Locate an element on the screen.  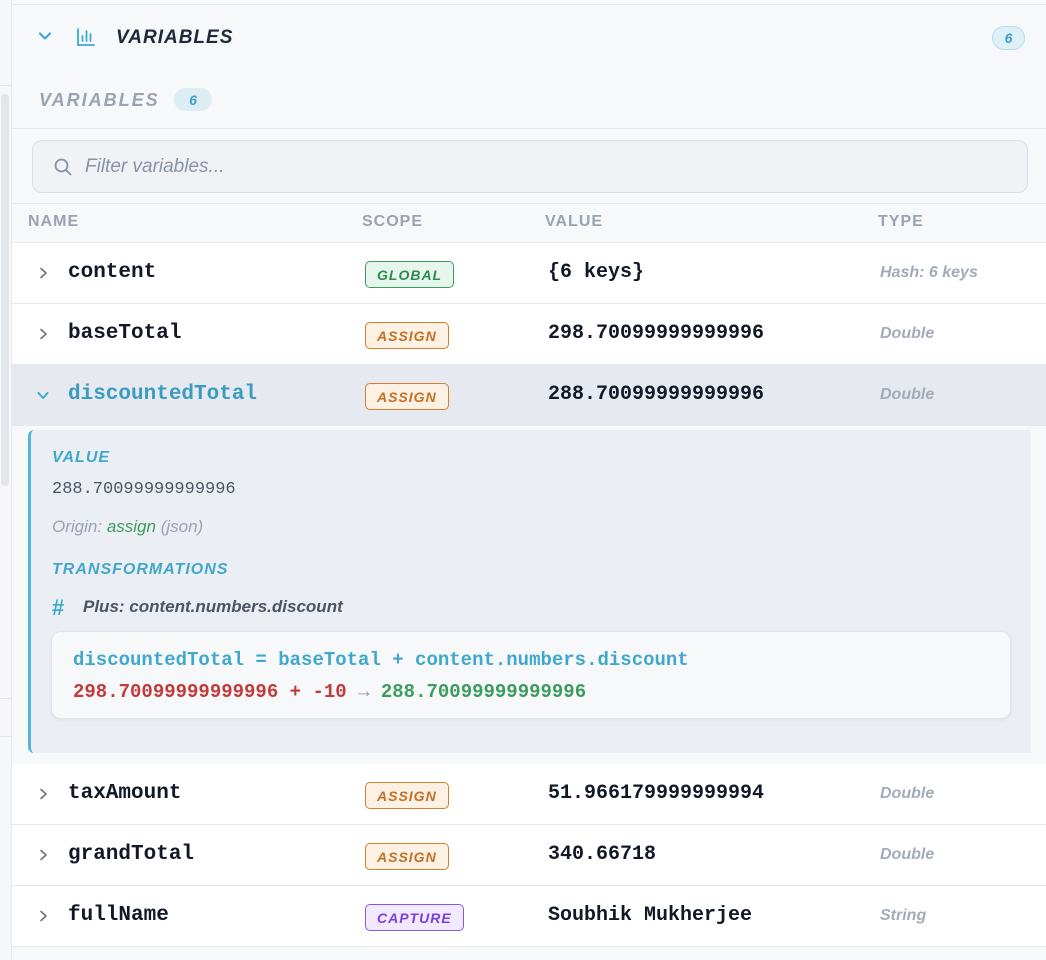
variable-name: taxAmount is located at coordinates (125, 793).